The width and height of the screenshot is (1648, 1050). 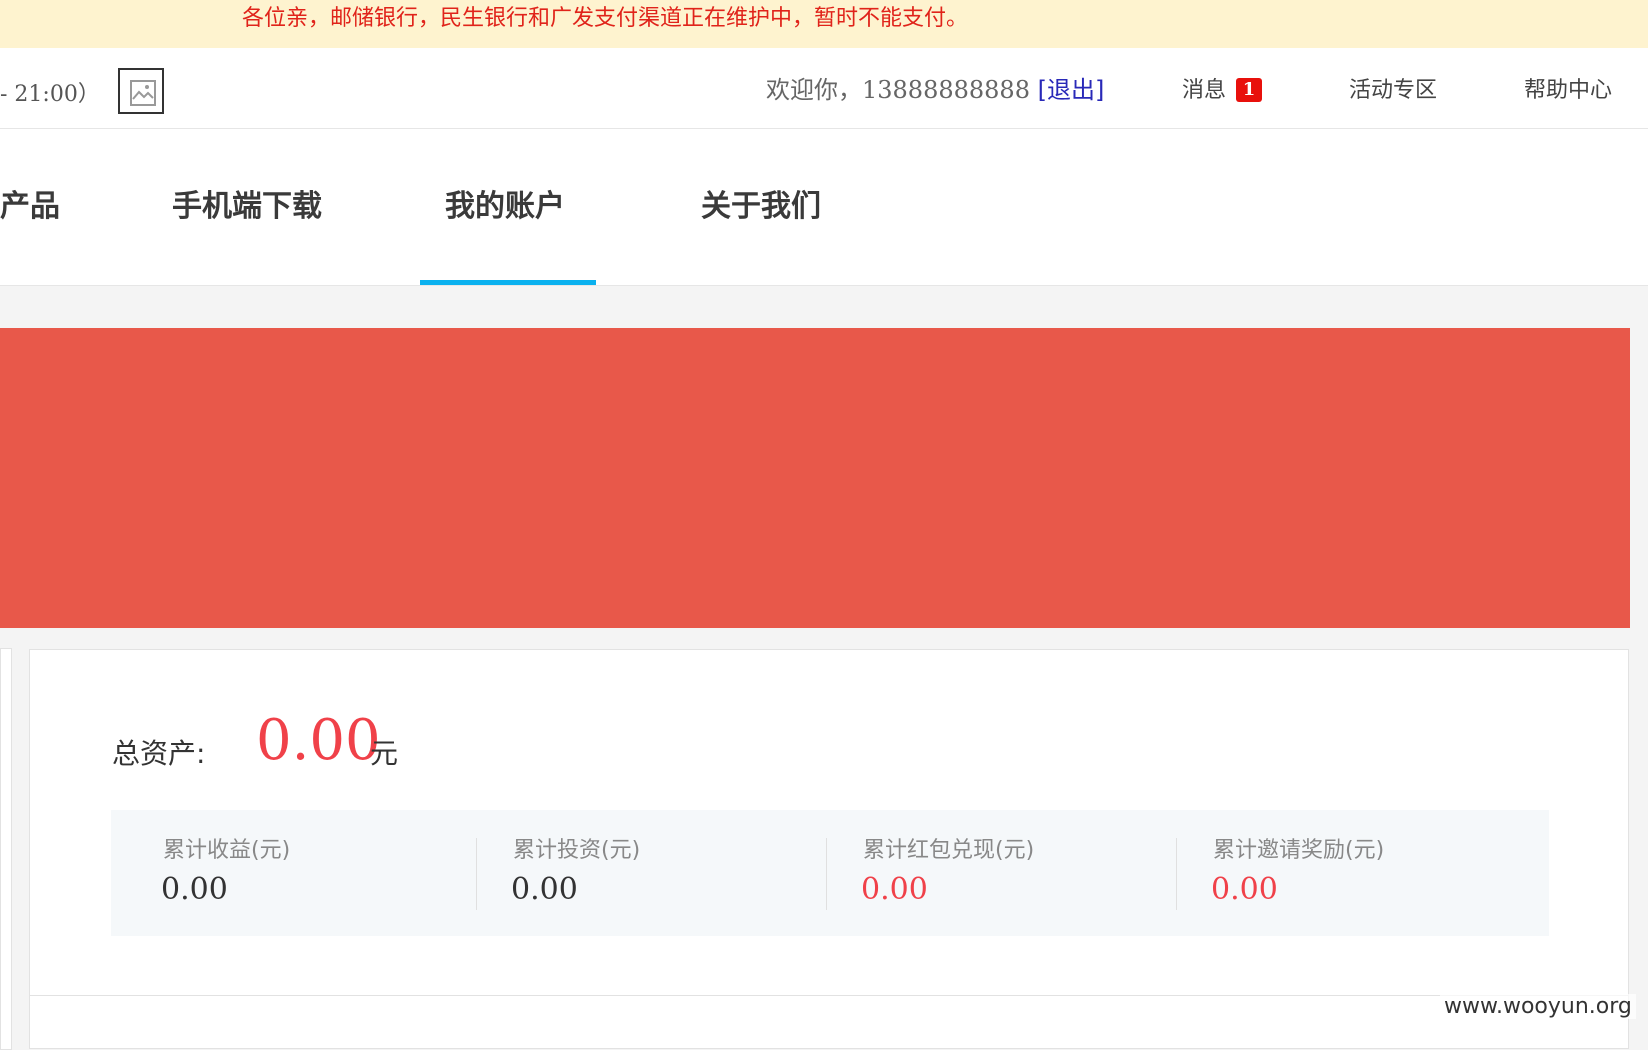 I want to click on stat-label: 累计投资(元), so click(x=577, y=850).